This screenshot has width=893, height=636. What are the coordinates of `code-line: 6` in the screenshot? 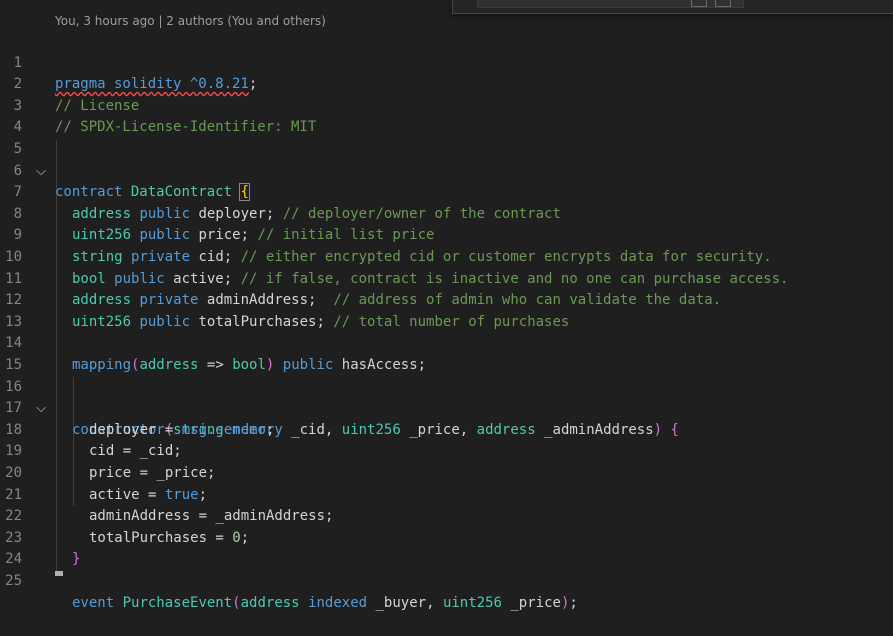 It's located at (446, 159).